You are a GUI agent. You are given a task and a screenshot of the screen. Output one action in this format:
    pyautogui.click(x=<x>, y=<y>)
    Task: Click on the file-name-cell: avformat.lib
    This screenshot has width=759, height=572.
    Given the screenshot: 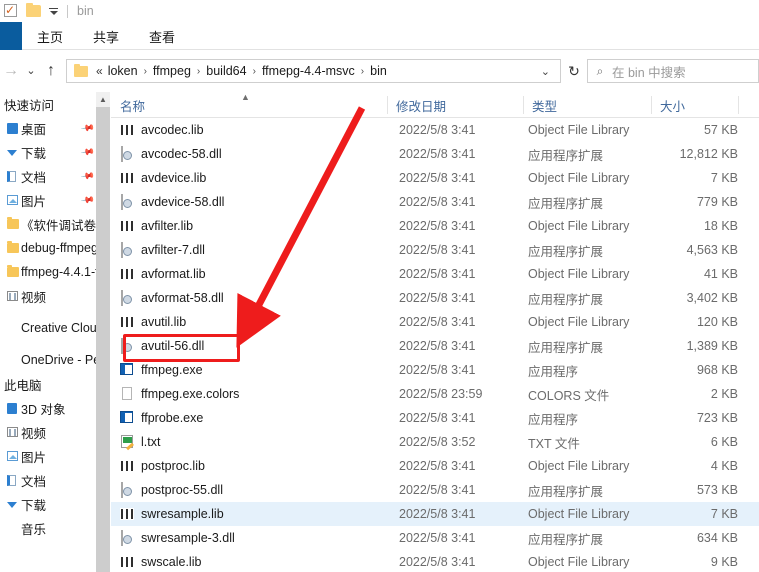 What is the action you would take?
    pyautogui.click(x=163, y=274)
    